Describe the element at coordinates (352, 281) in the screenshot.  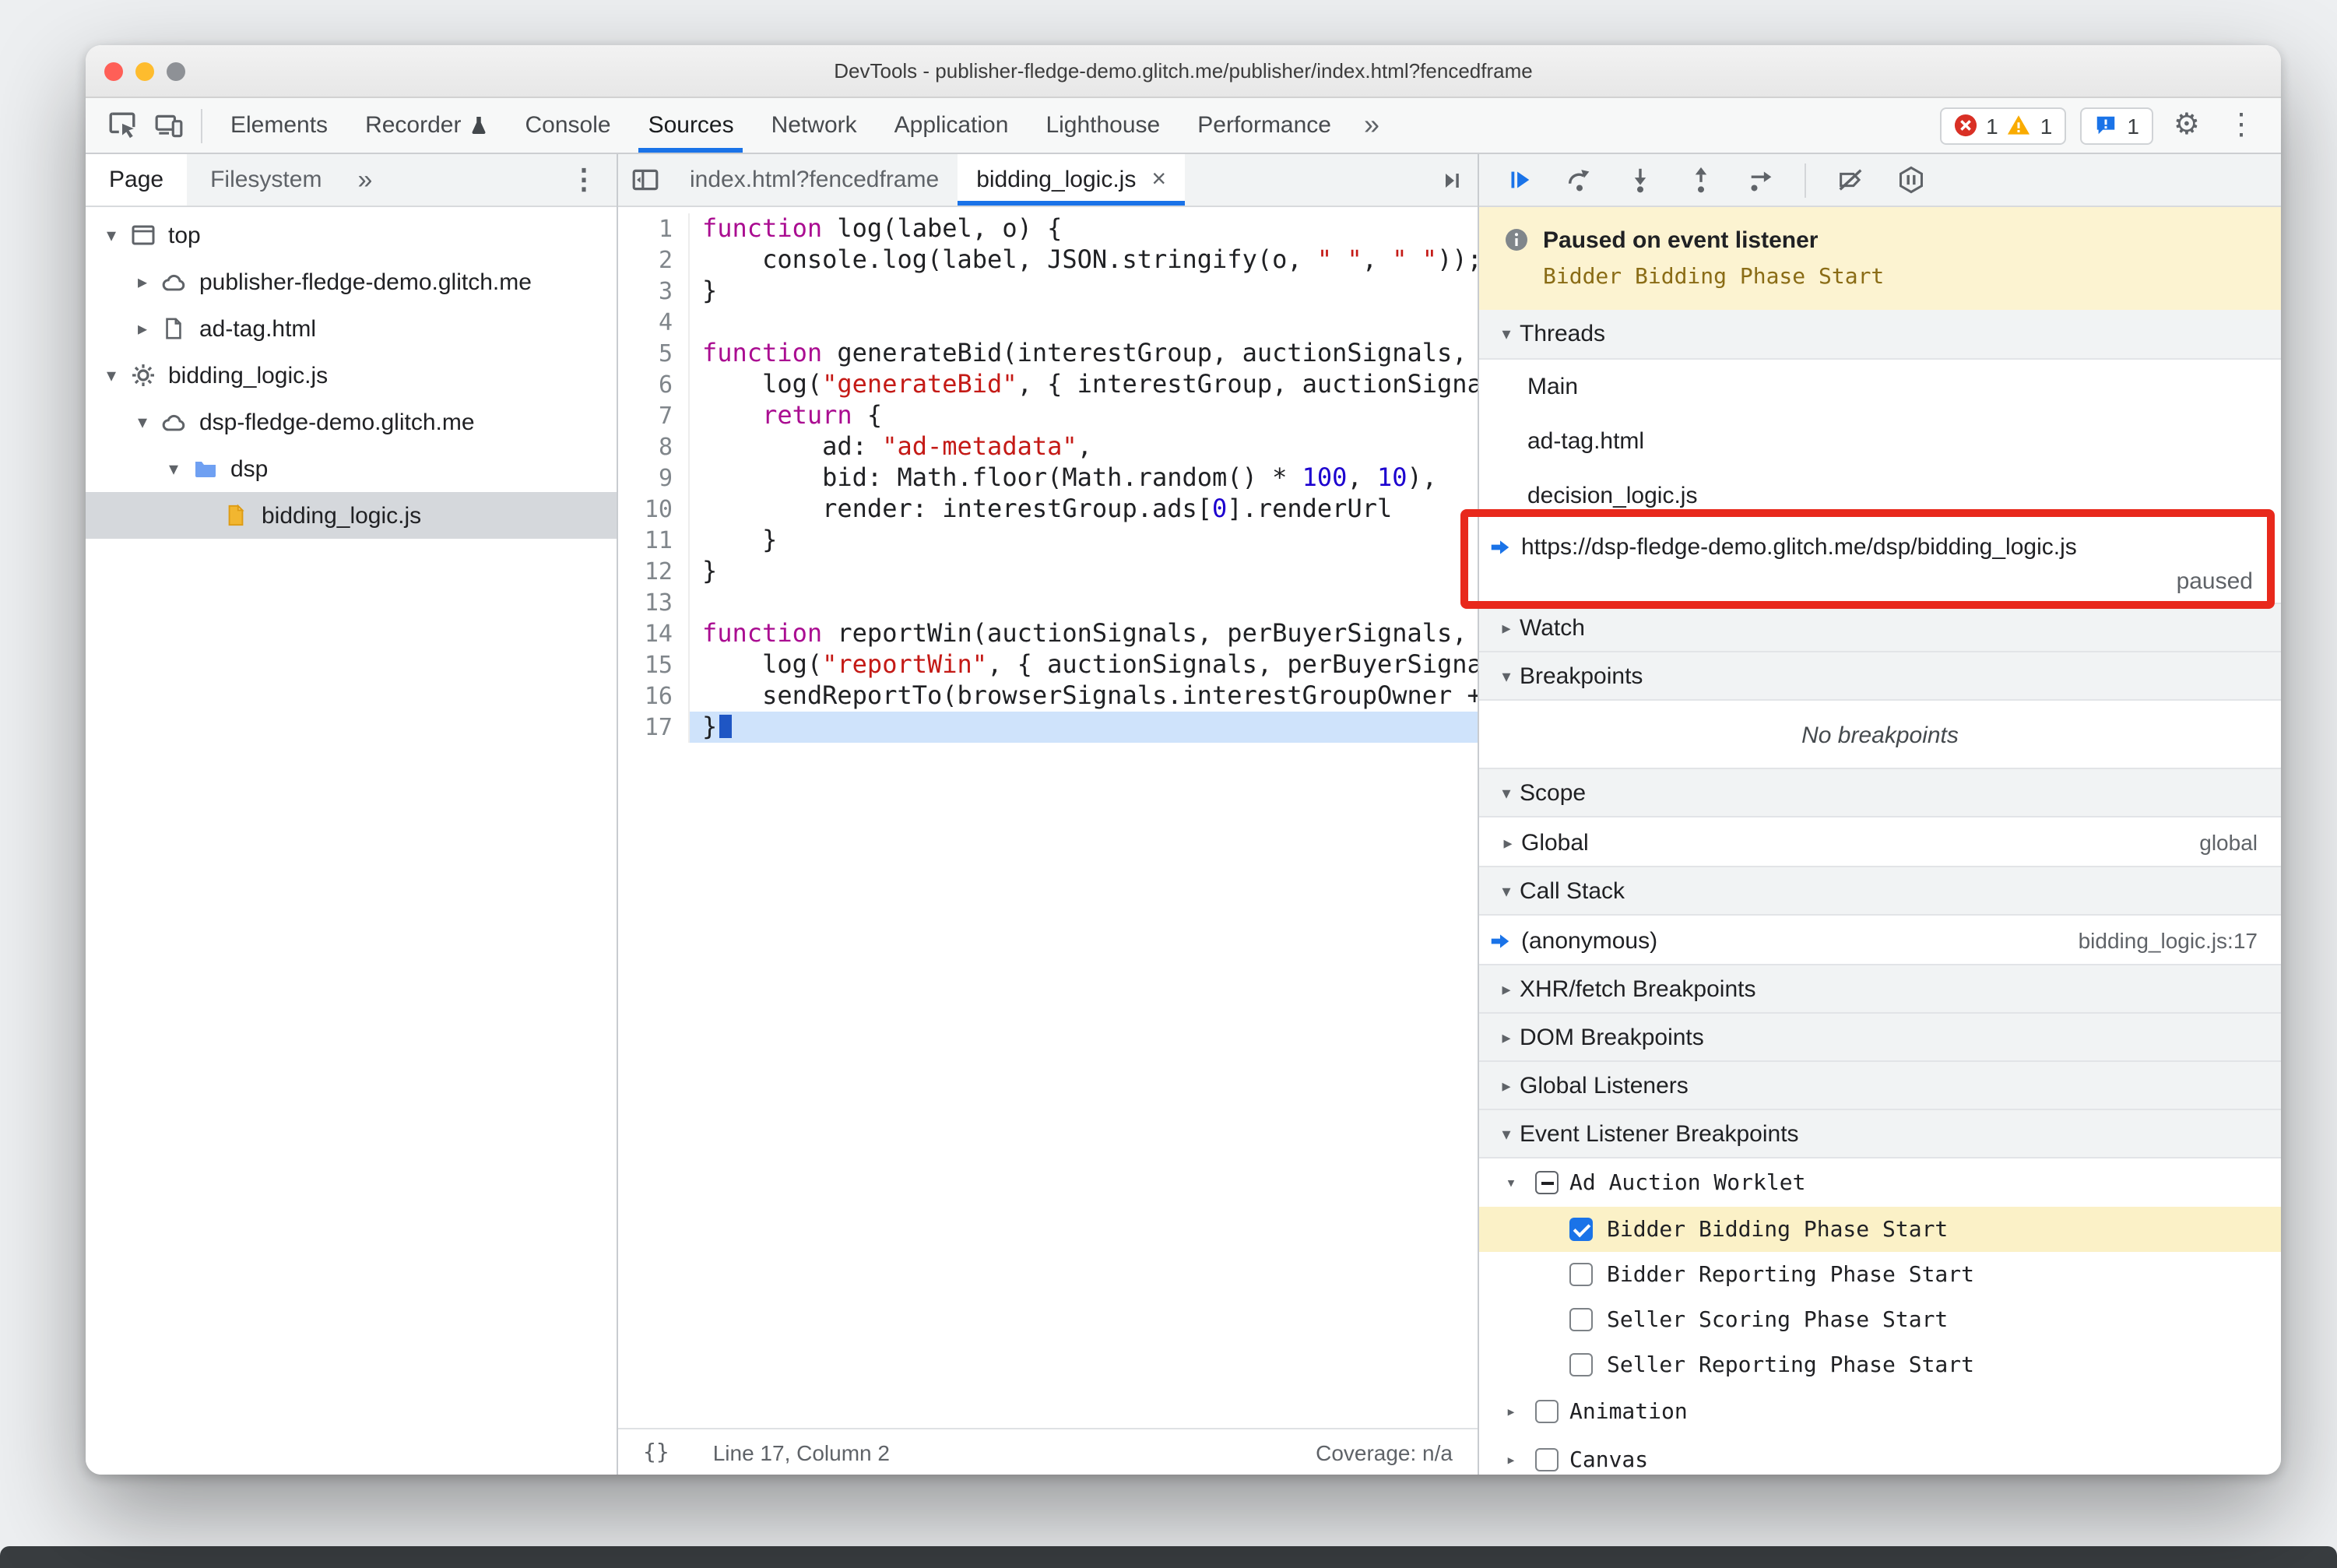
I see `tree-item-publisher-fledge-demo-glitch-me: ▸ publisher-fledge-demo.glitch.me` at that location.